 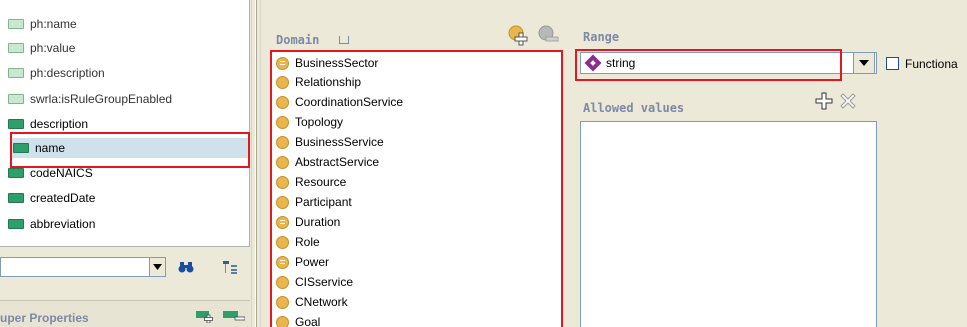 I want to click on domain-class-item: Topology, so click(x=309, y=122).